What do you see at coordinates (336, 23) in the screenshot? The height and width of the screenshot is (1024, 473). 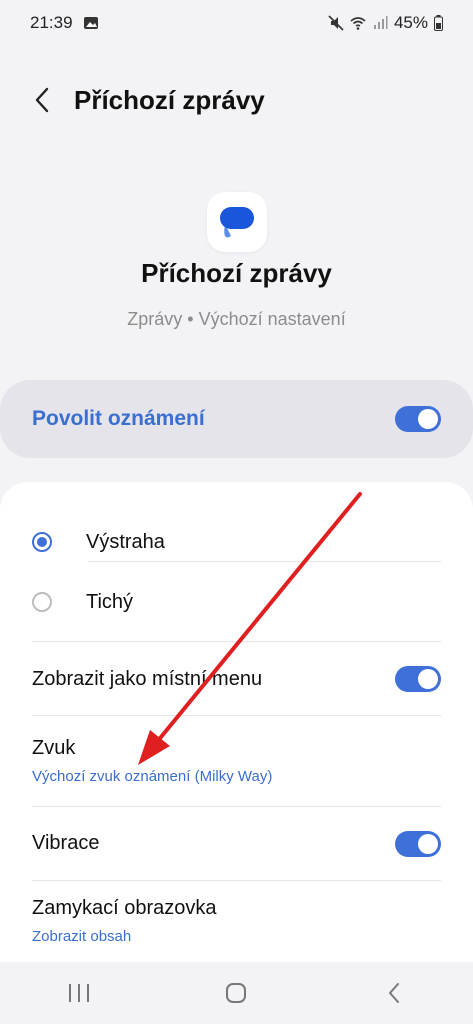 I see `mute-icon` at bounding box center [336, 23].